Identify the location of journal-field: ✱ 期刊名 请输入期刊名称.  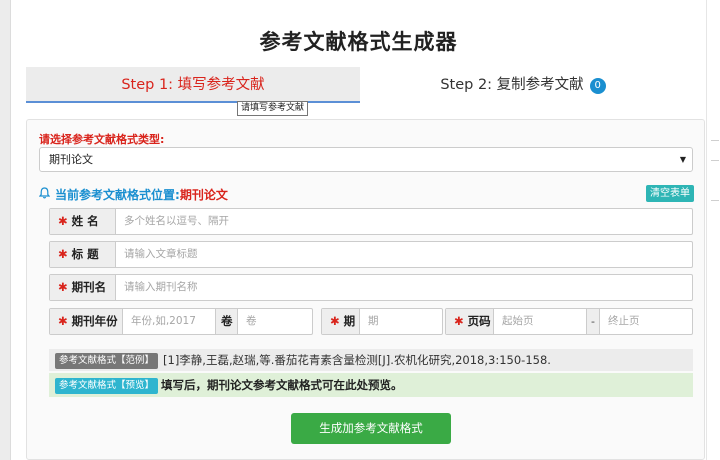
(371, 287).